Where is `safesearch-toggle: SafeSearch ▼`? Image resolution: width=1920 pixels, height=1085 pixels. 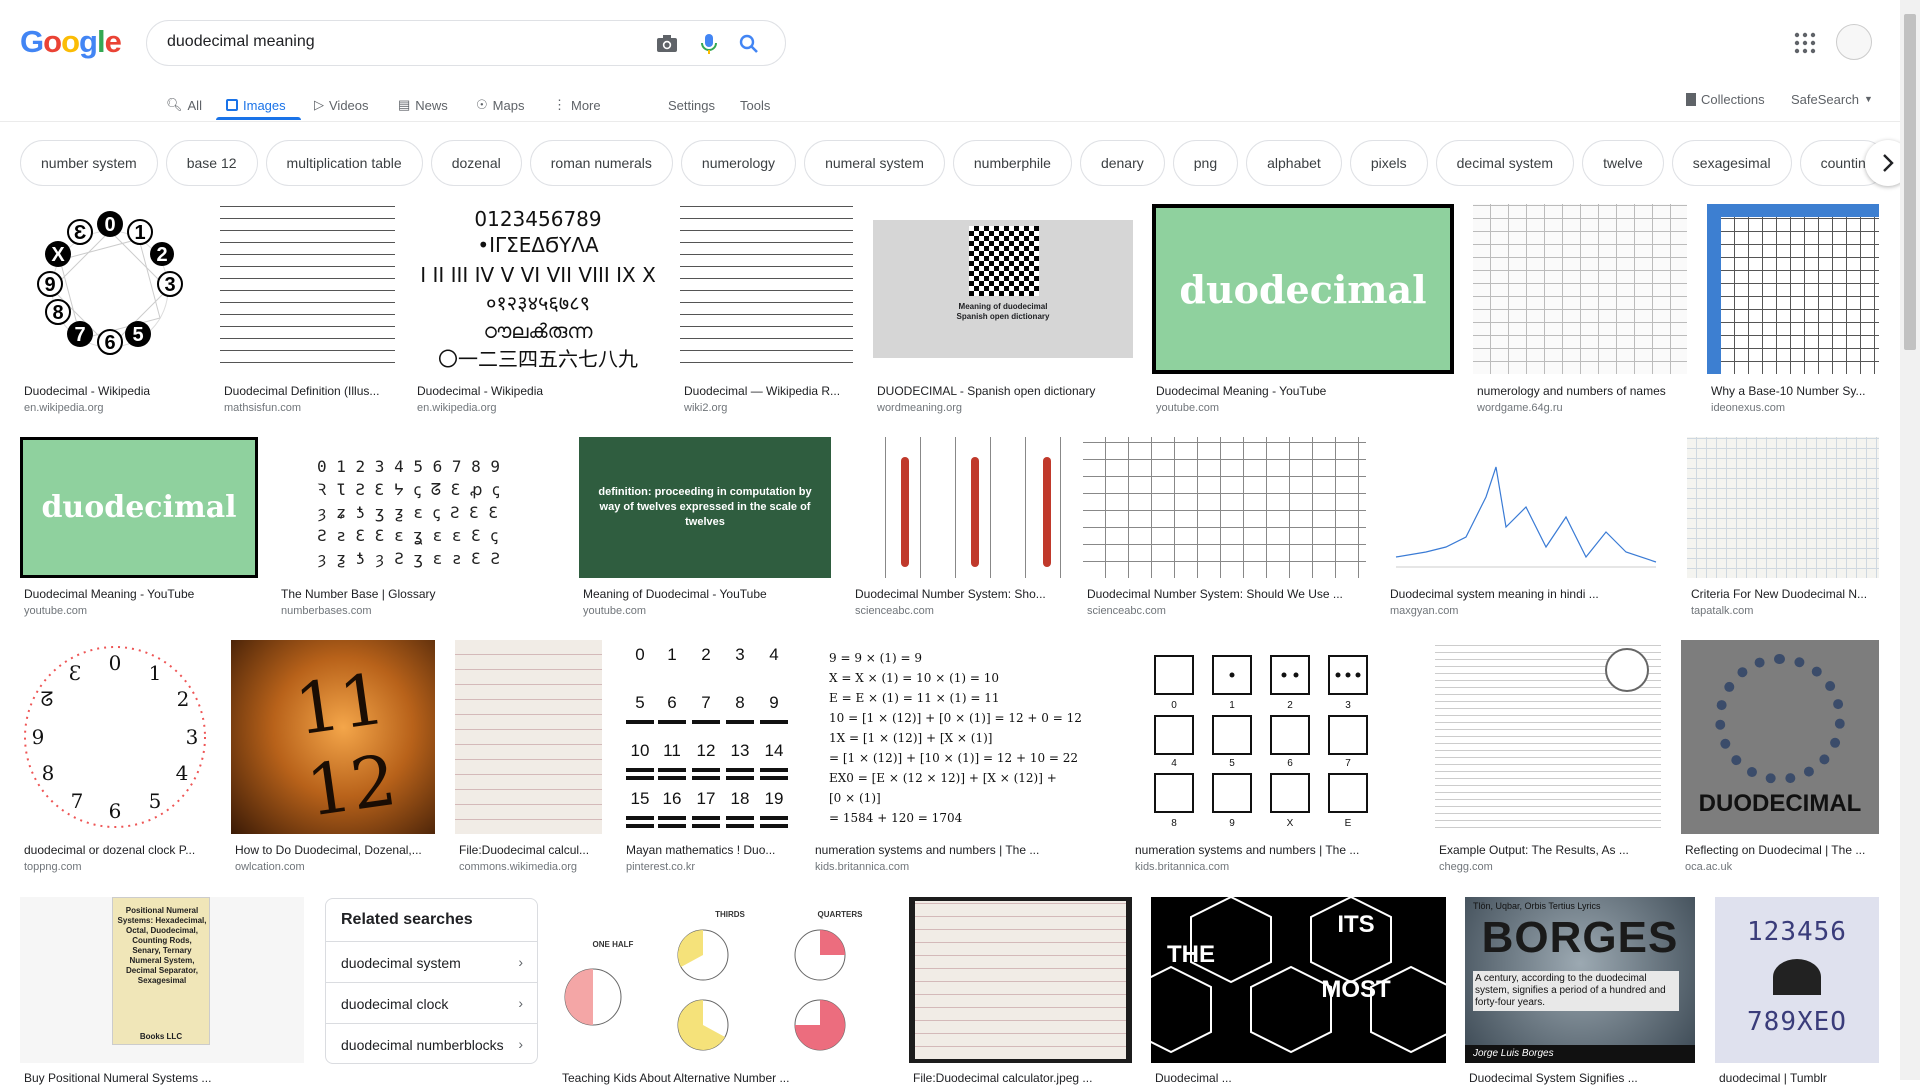
safesearch-toggle: SafeSearch ▼ is located at coordinates (1832, 99).